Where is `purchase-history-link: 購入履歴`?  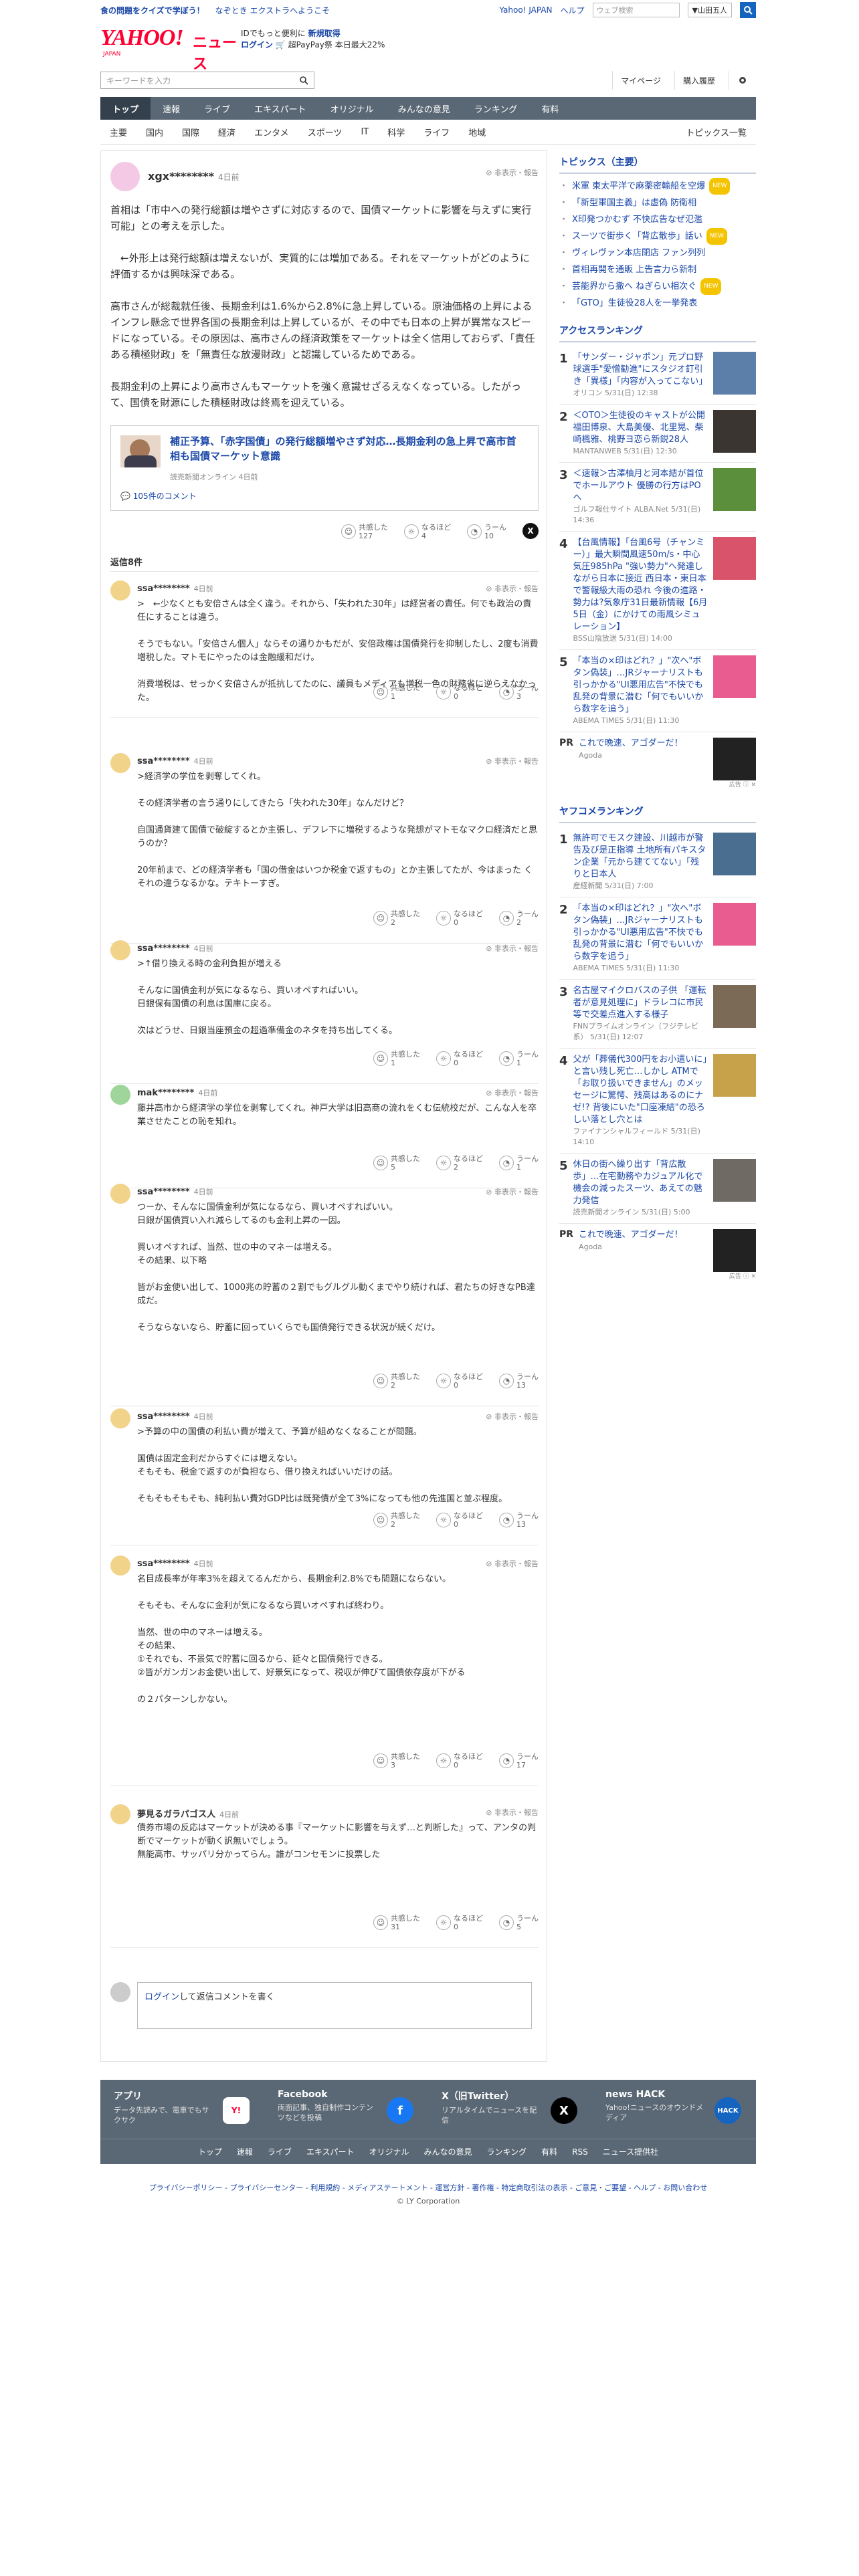 purchase-history-link: 購入履歴 is located at coordinates (698, 80).